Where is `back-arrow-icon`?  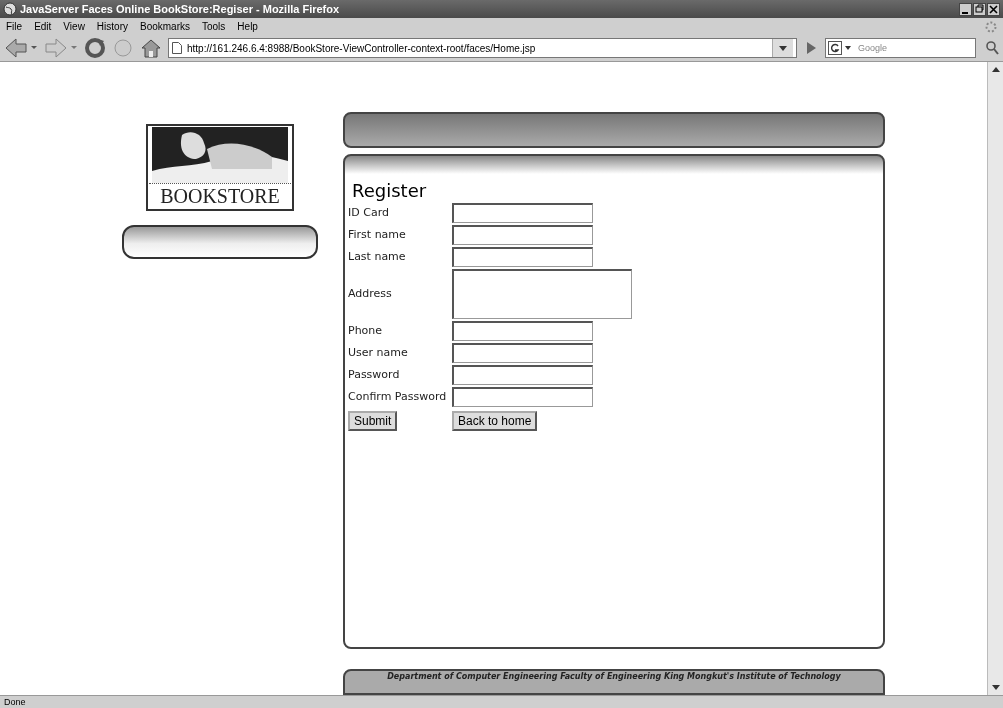 back-arrow-icon is located at coordinates (21, 48).